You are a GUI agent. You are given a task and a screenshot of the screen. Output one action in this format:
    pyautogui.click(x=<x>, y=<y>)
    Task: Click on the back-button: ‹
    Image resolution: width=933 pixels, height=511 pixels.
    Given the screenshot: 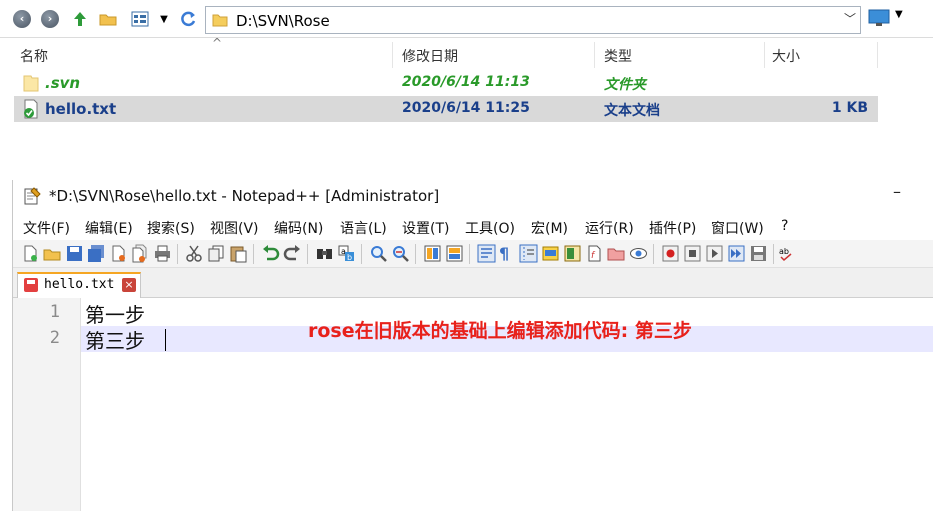 What is the action you would take?
    pyautogui.click(x=22, y=19)
    